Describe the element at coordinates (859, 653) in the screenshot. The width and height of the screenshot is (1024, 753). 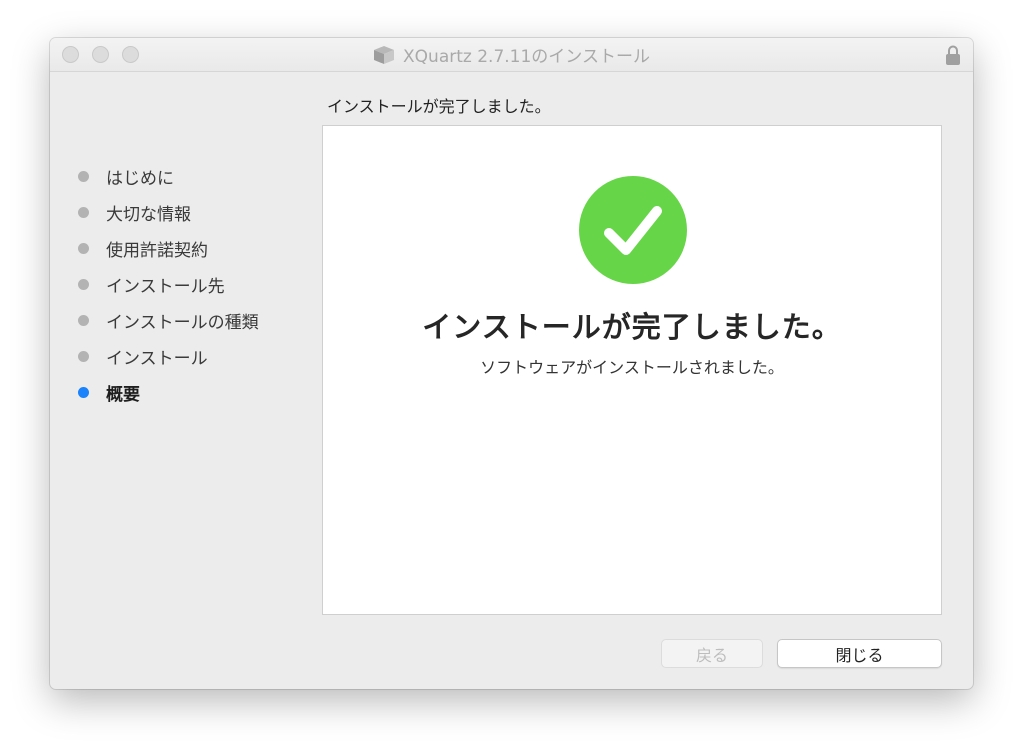
I see `close-button: 閉じる` at that location.